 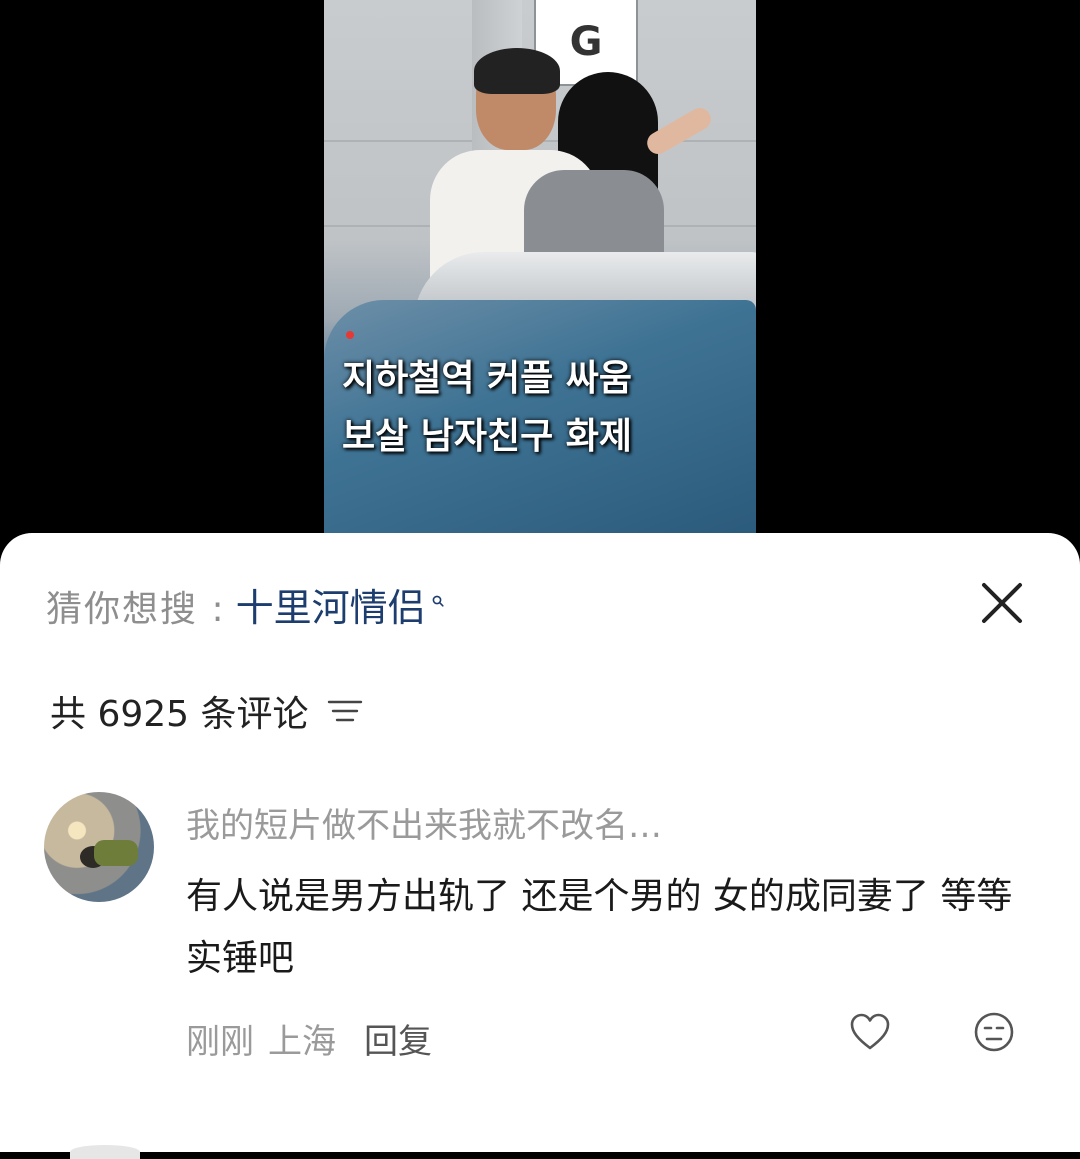 What do you see at coordinates (220, 1042) in the screenshot?
I see `comment-time: 刚刚` at bounding box center [220, 1042].